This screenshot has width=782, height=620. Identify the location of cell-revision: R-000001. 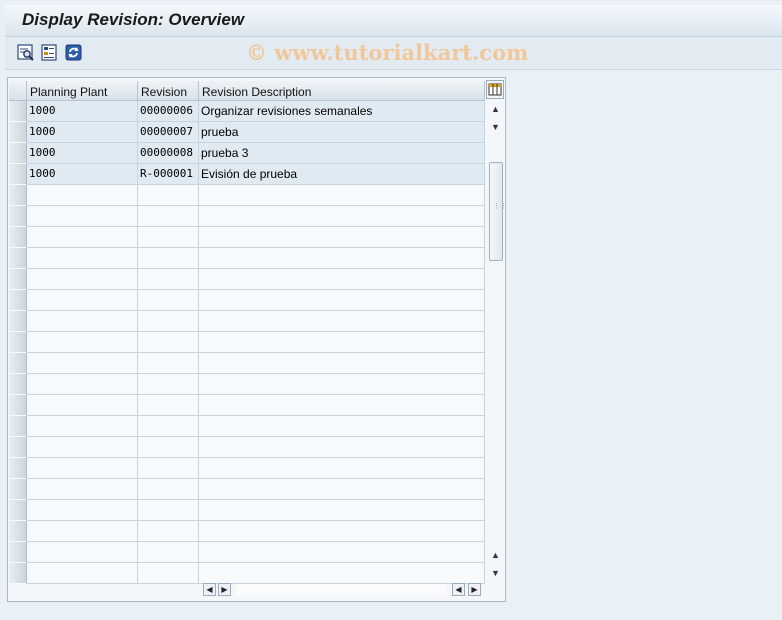
(168, 174).